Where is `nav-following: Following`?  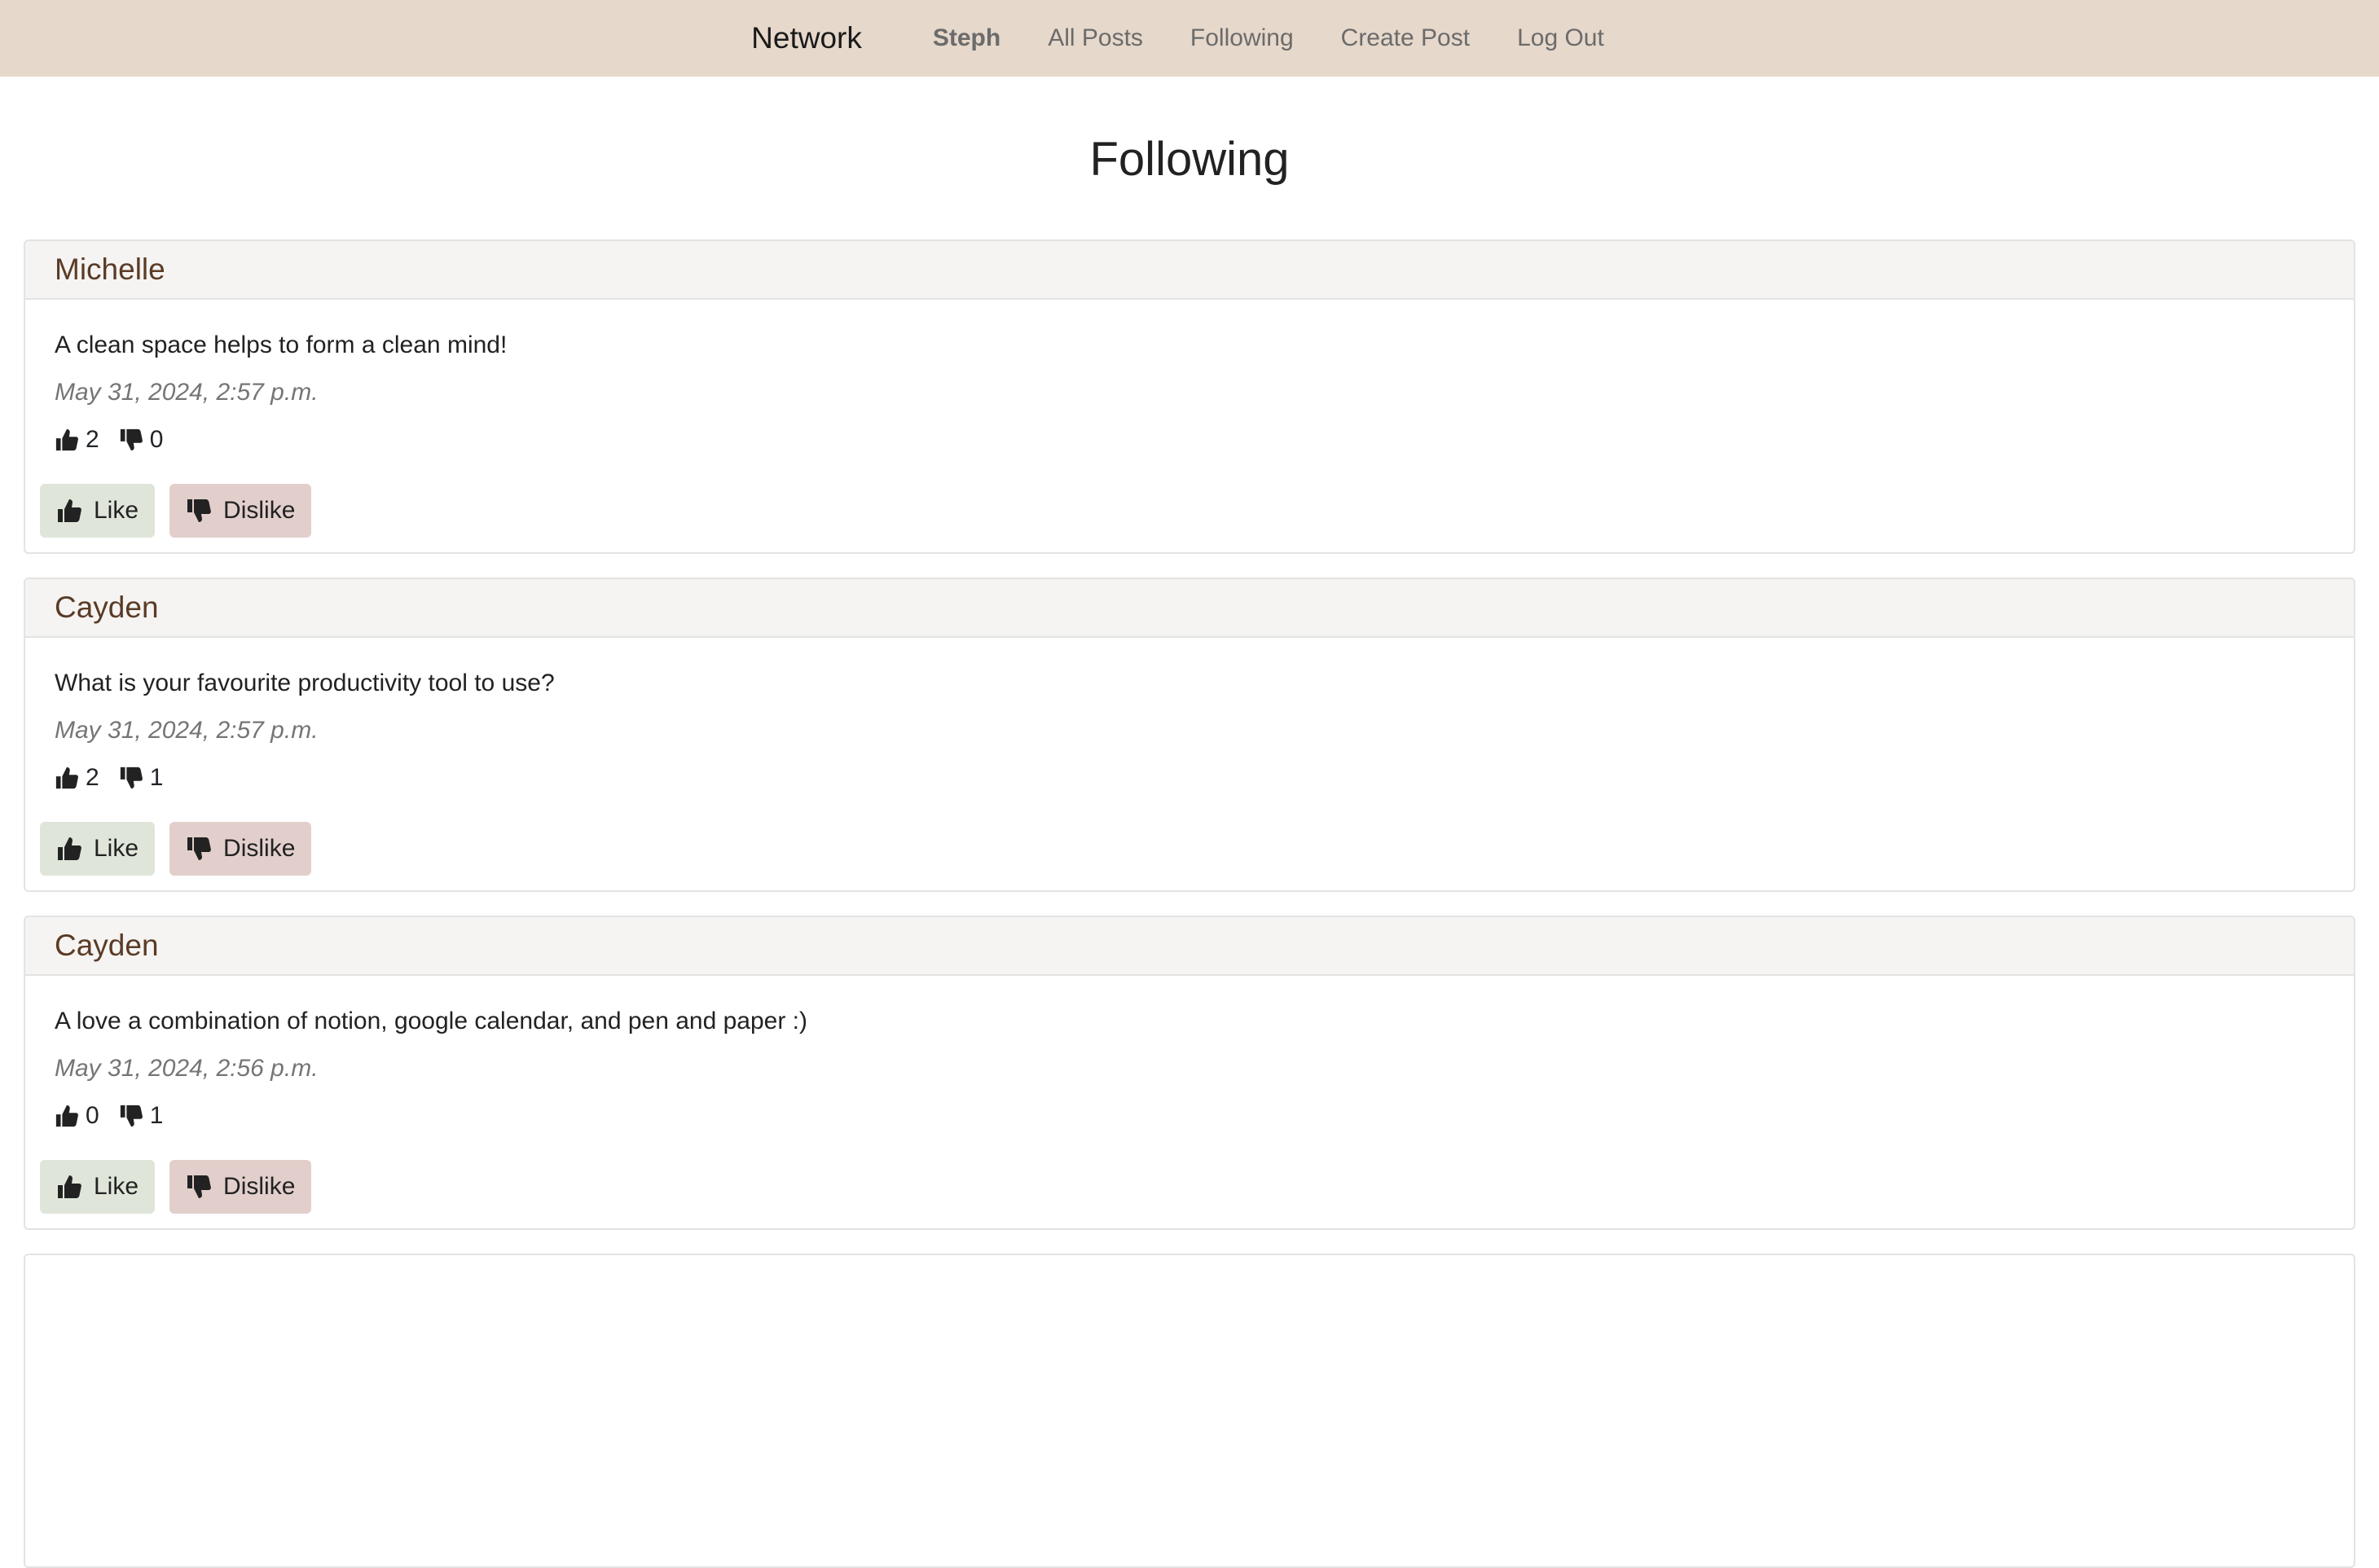
nav-following: Following is located at coordinates (1242, 38).